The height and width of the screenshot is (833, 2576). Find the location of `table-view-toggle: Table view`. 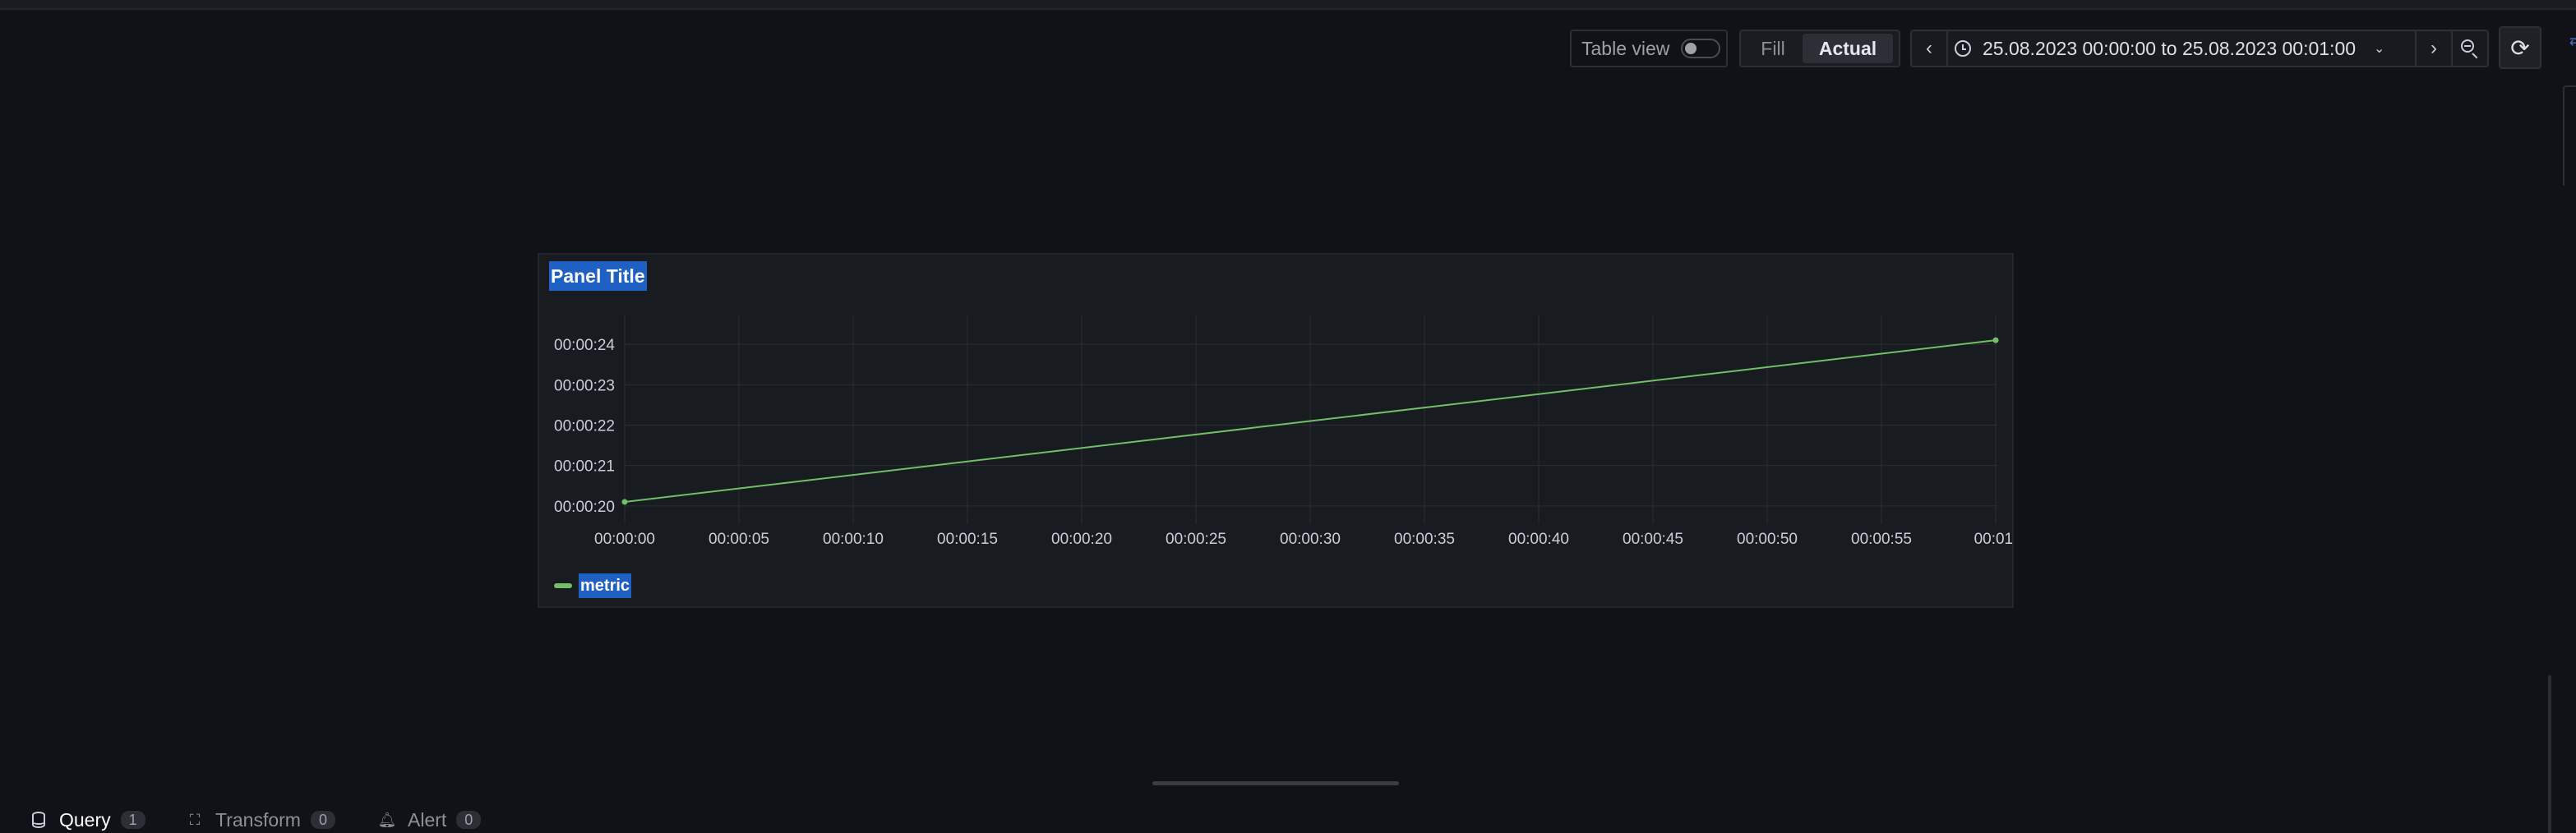

table-view-toggle: Table view is located at coordinates (1649, 48).